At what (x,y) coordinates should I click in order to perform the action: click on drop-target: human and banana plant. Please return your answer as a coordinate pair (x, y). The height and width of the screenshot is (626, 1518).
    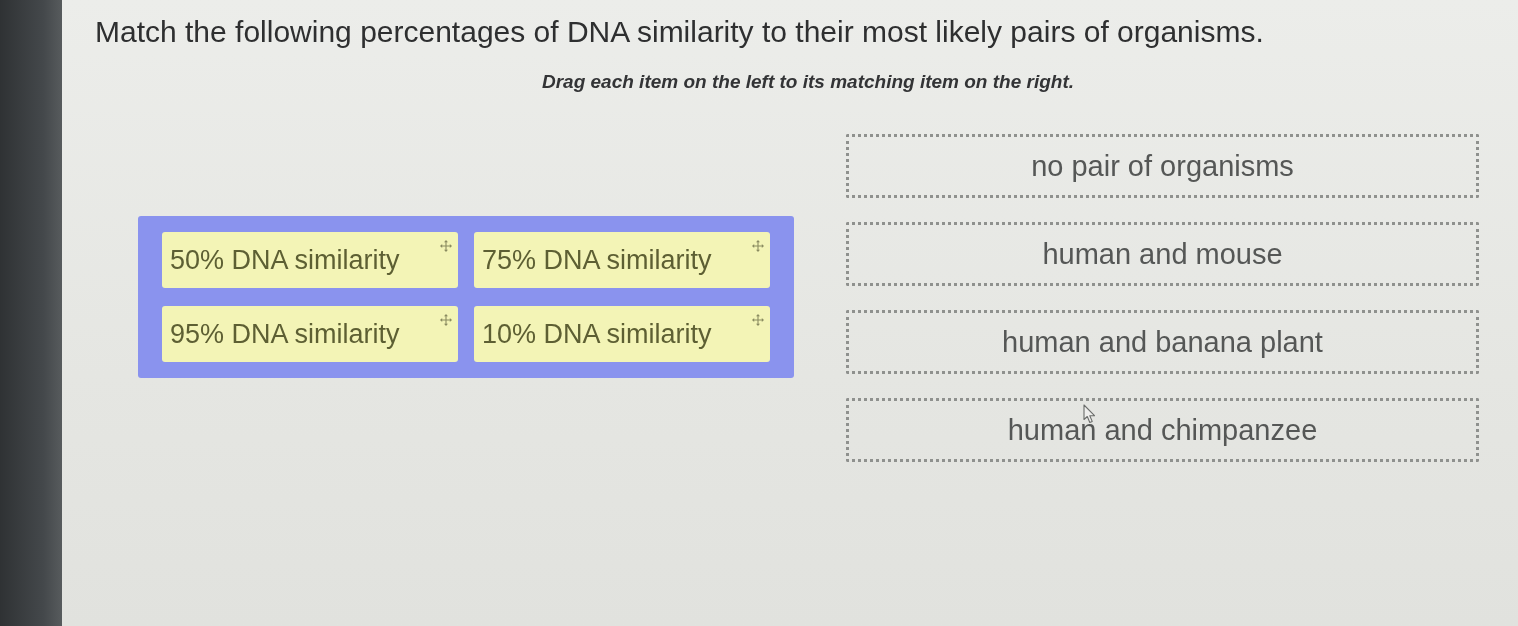
    Looking at the image, I should click on (1162, 342).